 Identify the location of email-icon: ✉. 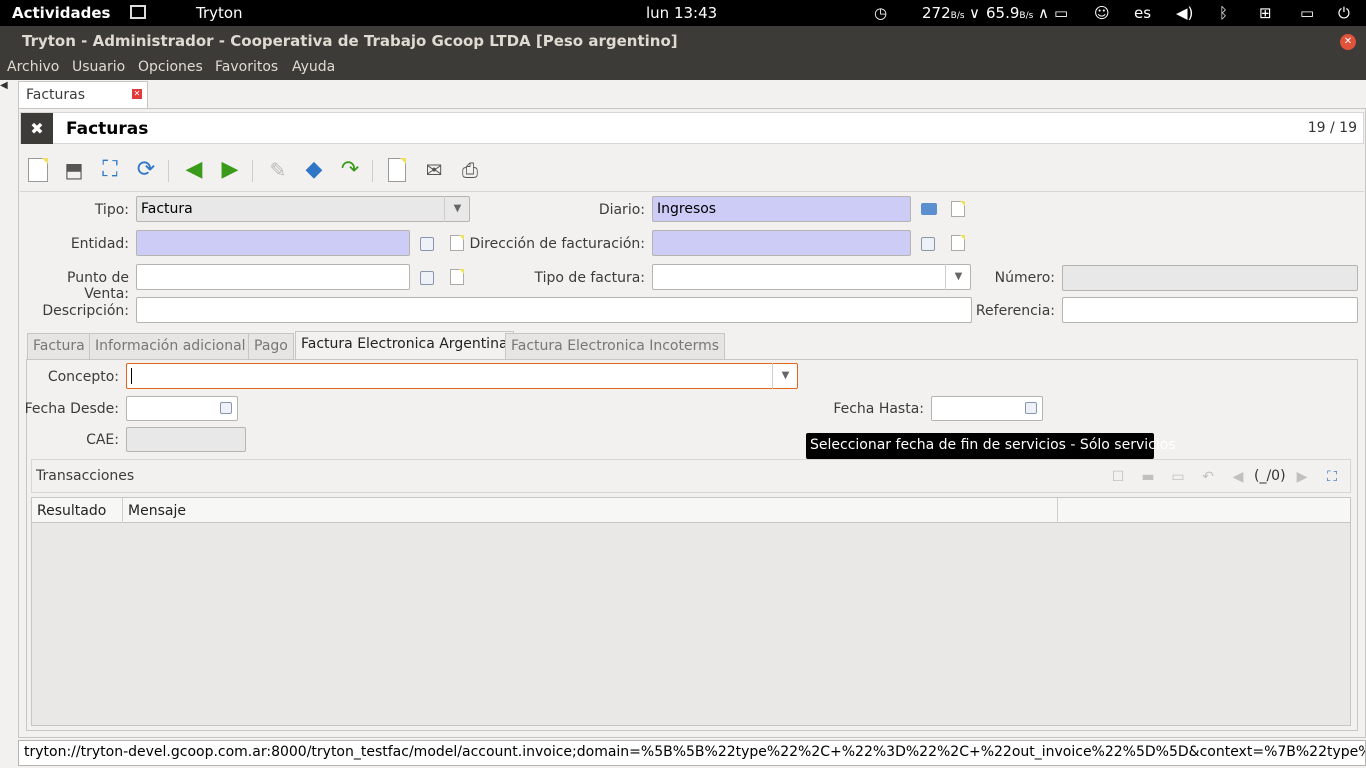
(434, 170).